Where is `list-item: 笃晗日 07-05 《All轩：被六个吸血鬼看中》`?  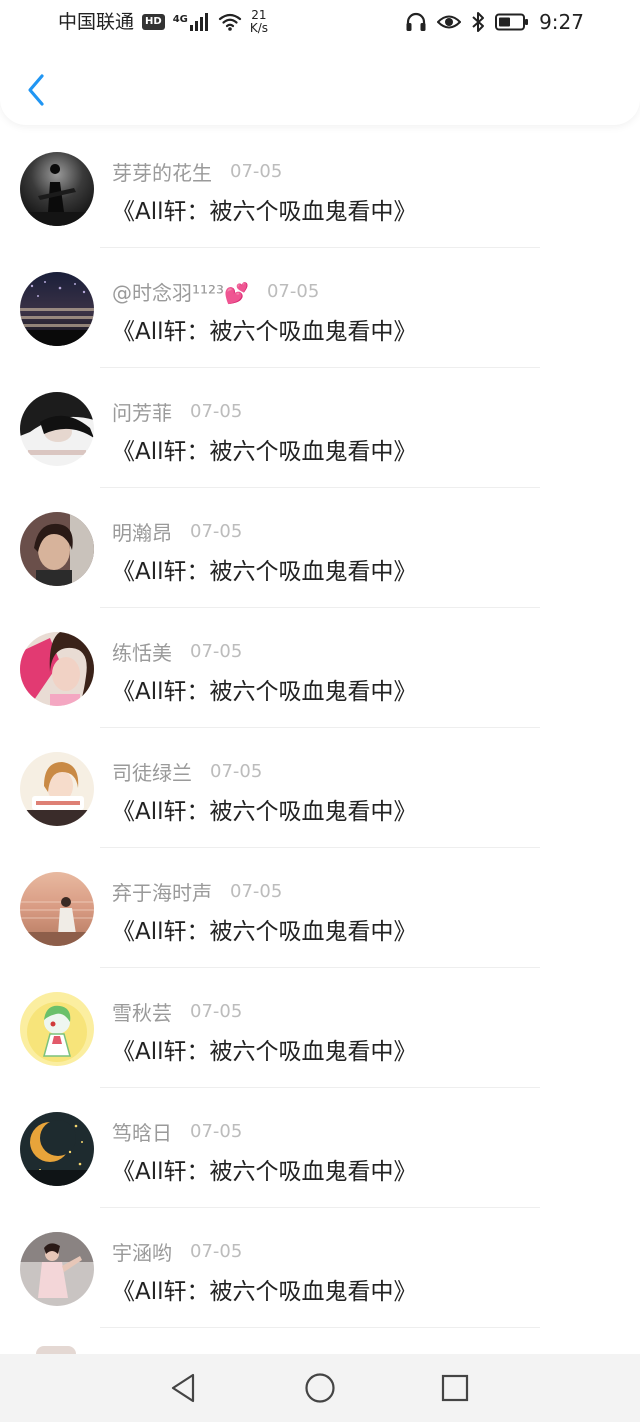
list-item: 笃晗日 07-05 《All轩：被六个吸血鬼看中》 is located at coordinates (320, 1147).